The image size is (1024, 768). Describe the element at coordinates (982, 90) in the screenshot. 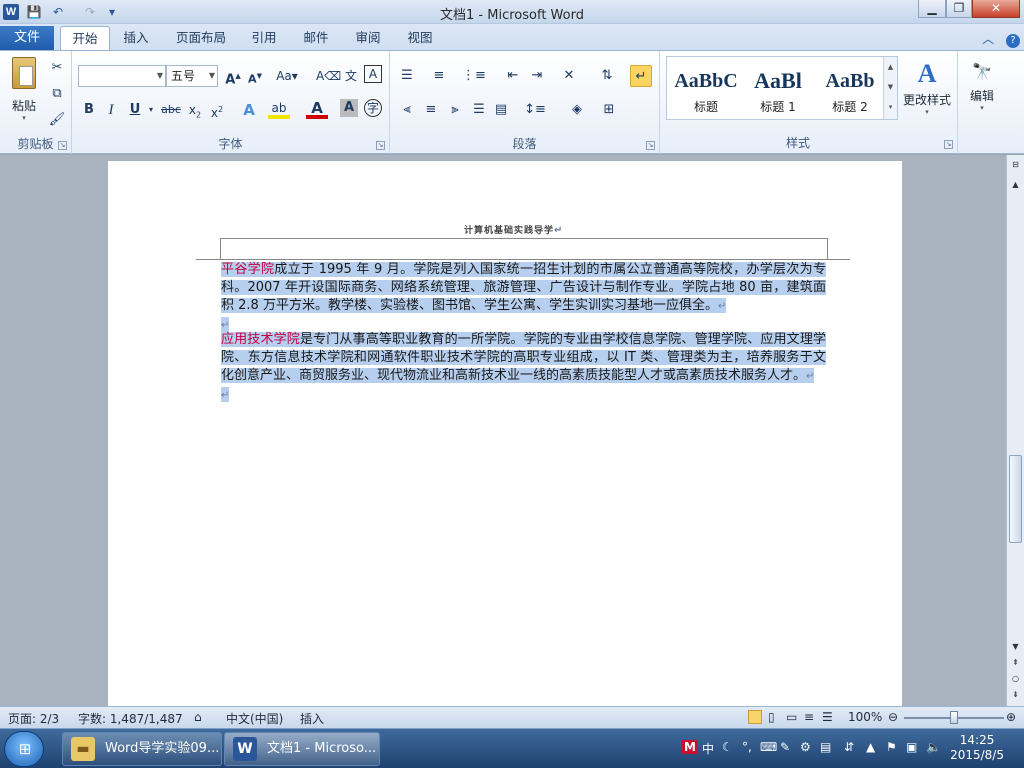

I see `editing-button: 🔭 编辑 ▾` at that location.